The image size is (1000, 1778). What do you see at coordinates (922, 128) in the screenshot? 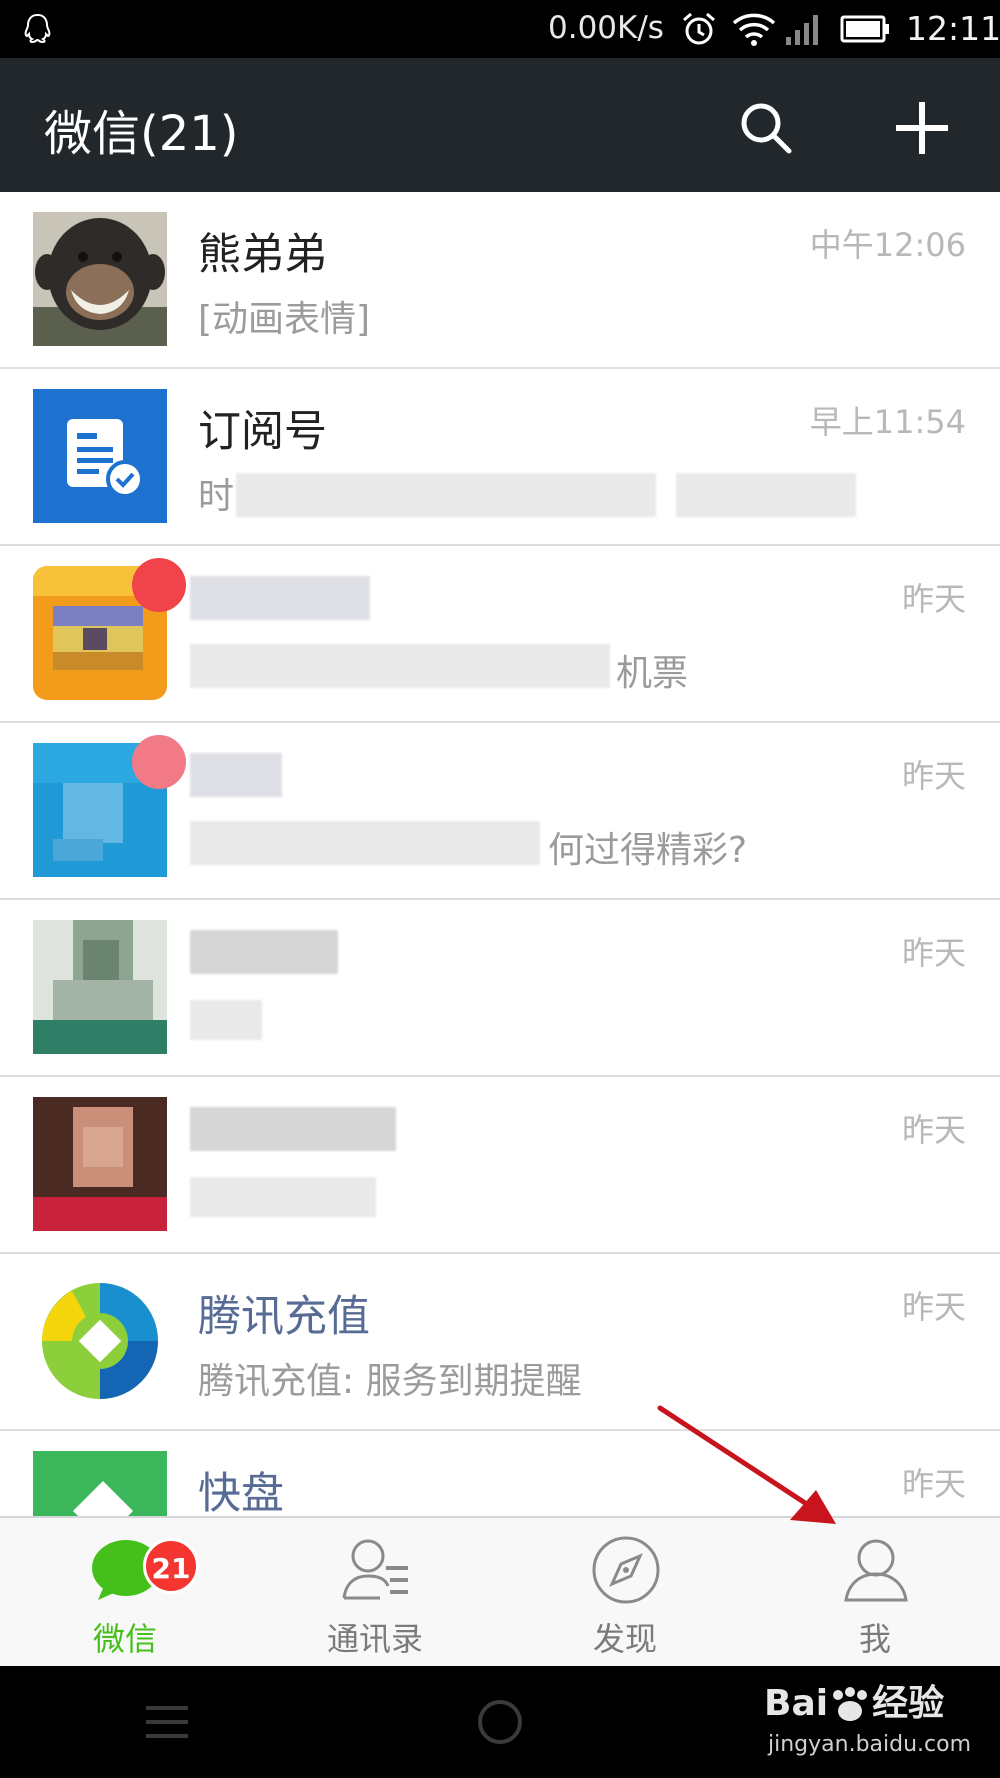
I see `plus-icon` at bounding box center [922, 128].